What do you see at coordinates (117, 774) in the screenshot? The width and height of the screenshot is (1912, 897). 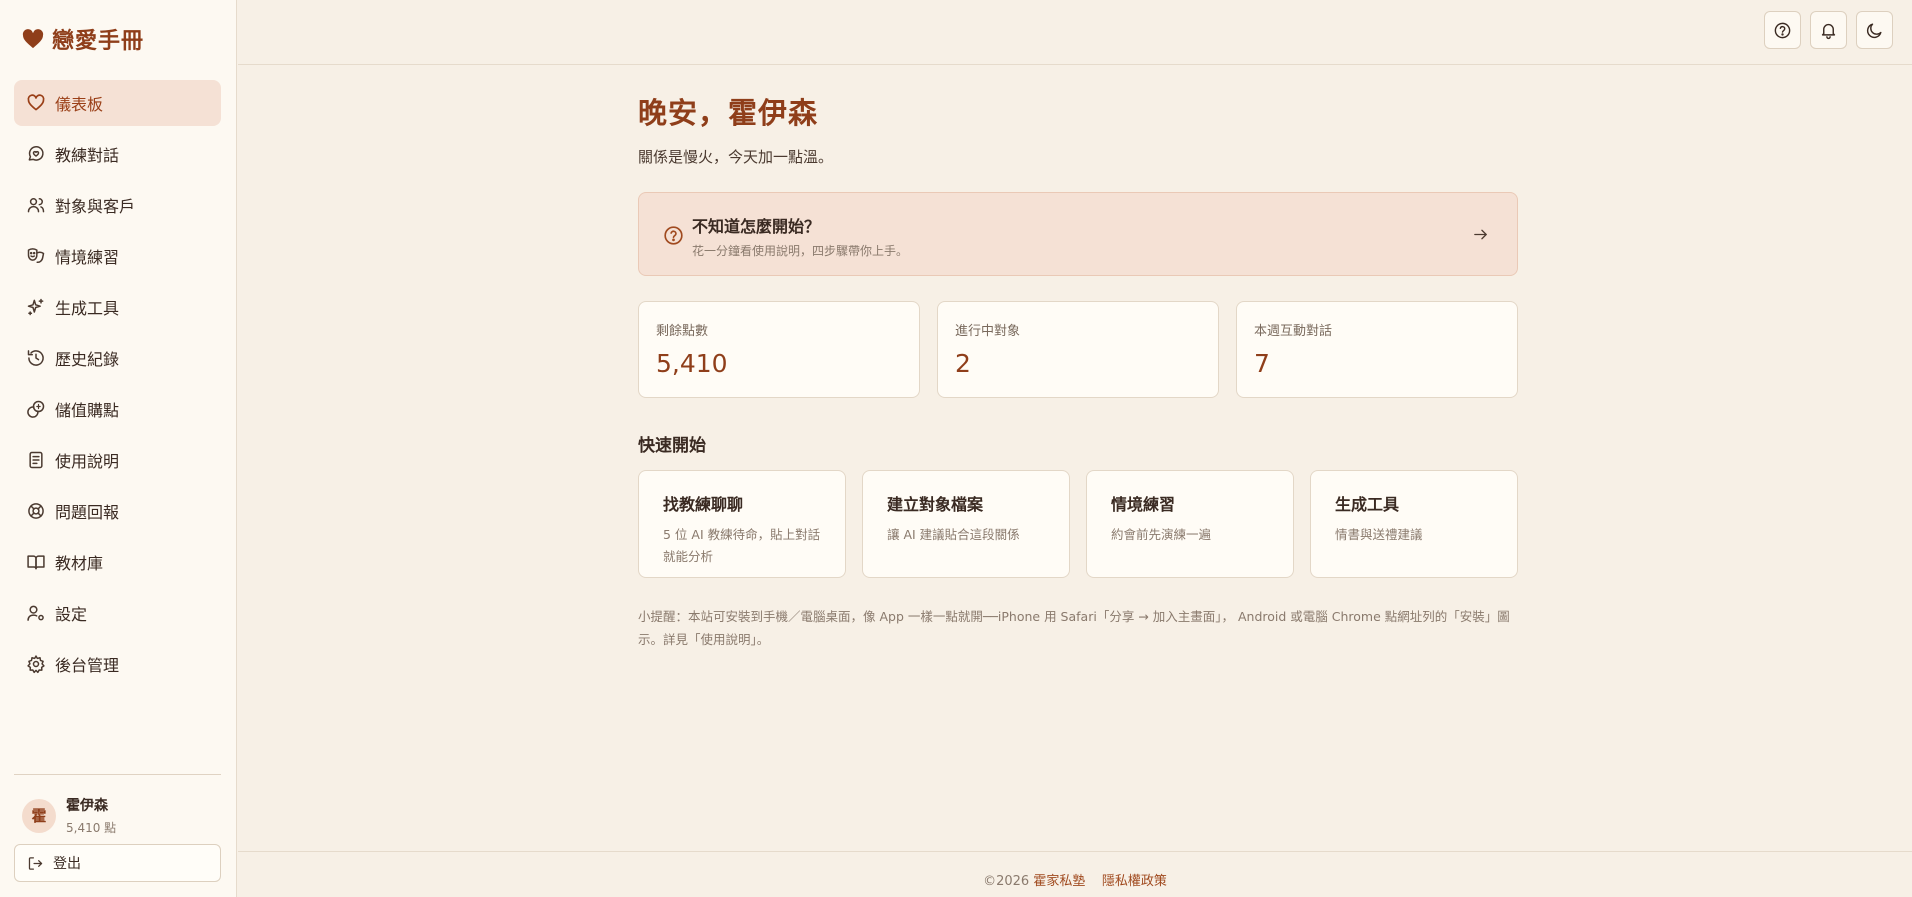 I see `sidebar-divider` at bounding box center [117, 774].